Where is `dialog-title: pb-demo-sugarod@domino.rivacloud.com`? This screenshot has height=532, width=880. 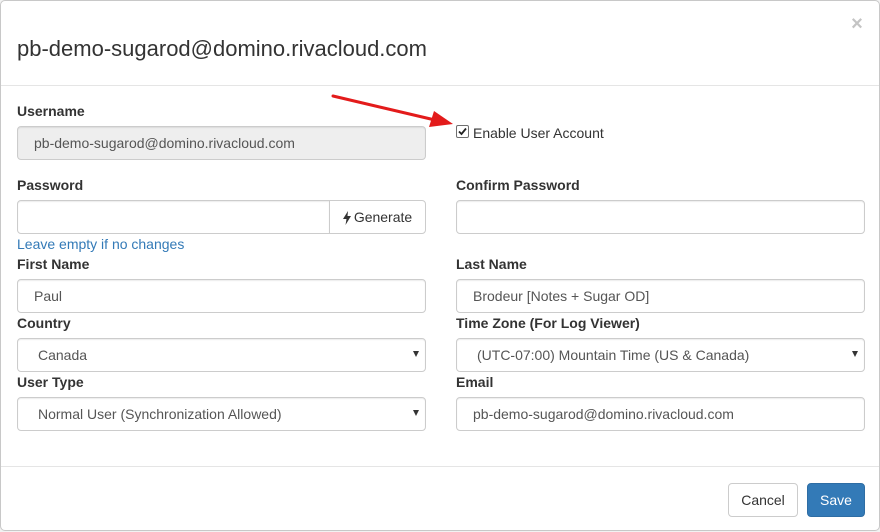 dialog-title: pb-demo-sugarod@domino.rivacloud.com is located at coordinates (222, 48).